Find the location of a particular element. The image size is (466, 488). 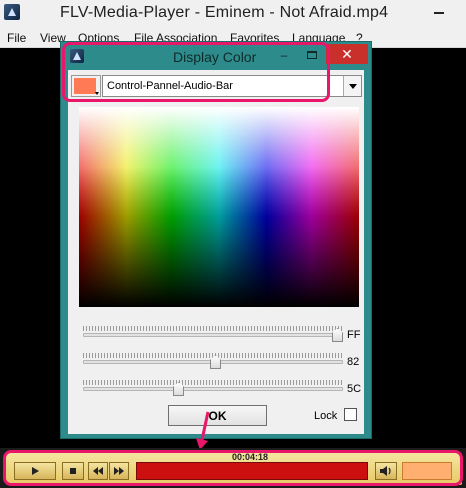

mute-button is located at coordinates (386, 471).